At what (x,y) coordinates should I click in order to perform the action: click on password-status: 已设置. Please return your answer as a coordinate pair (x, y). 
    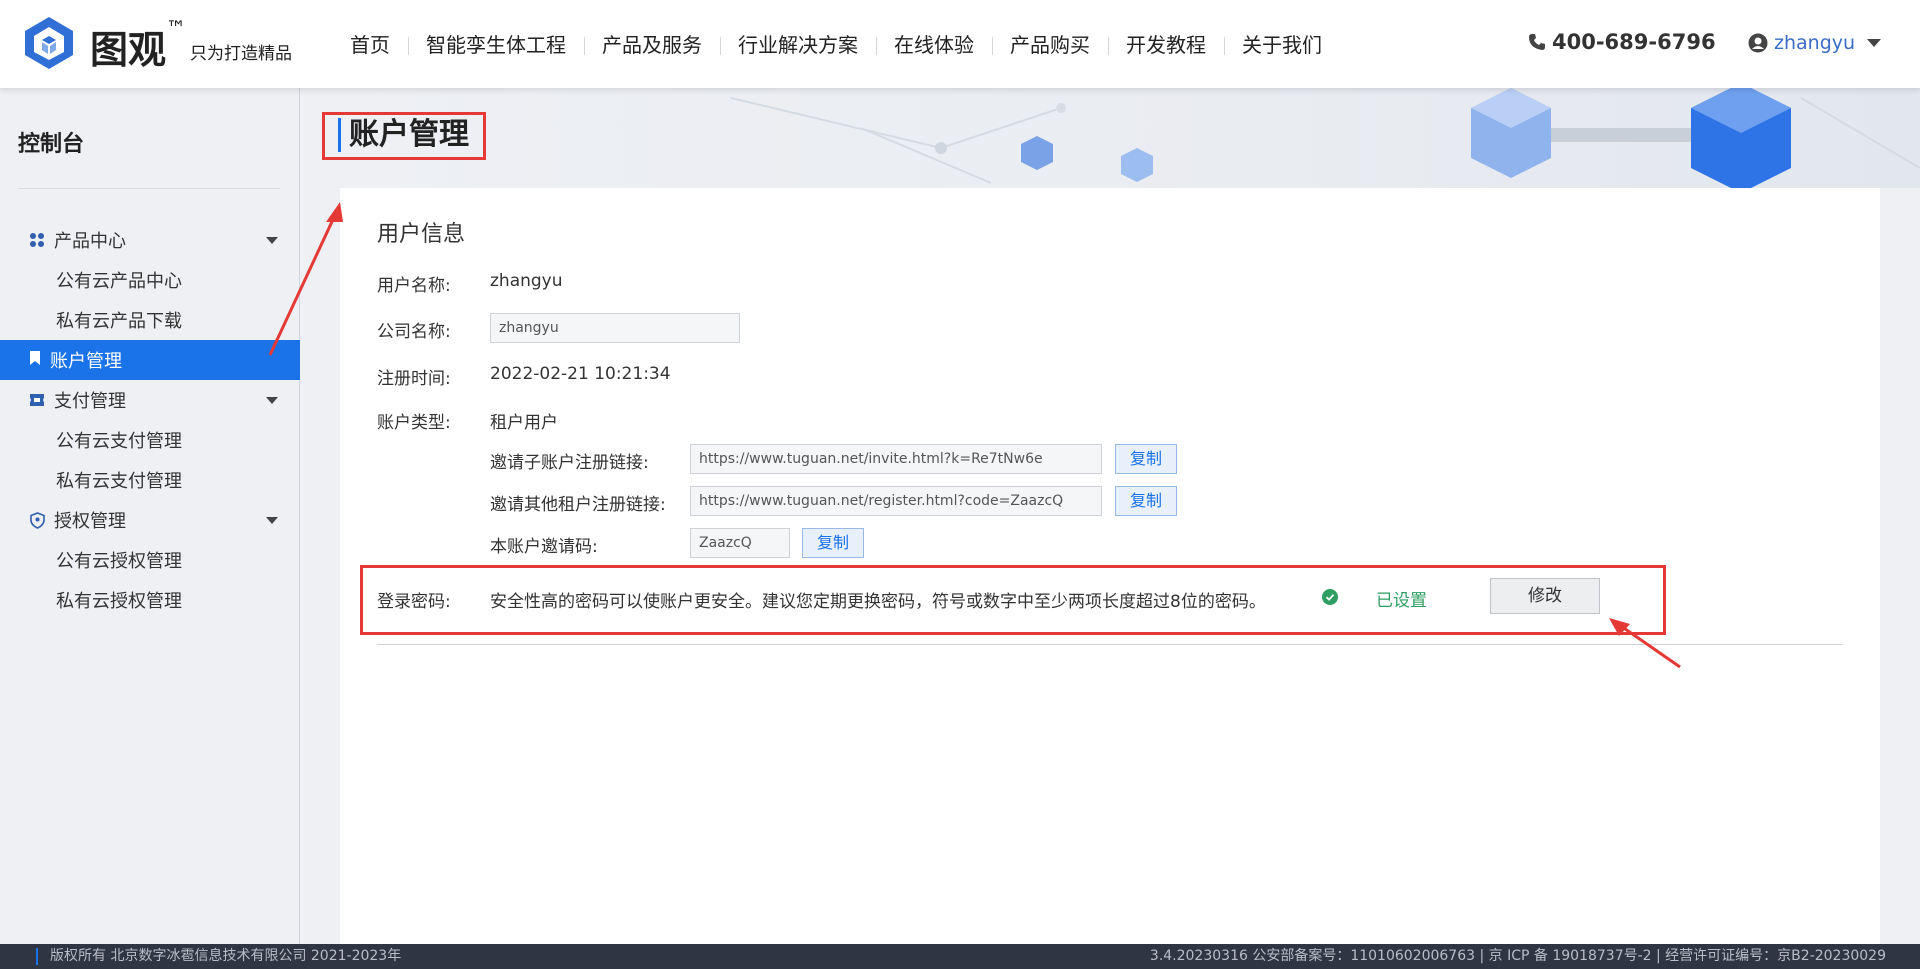
    Looking at the image, I should click on (1401, 601).